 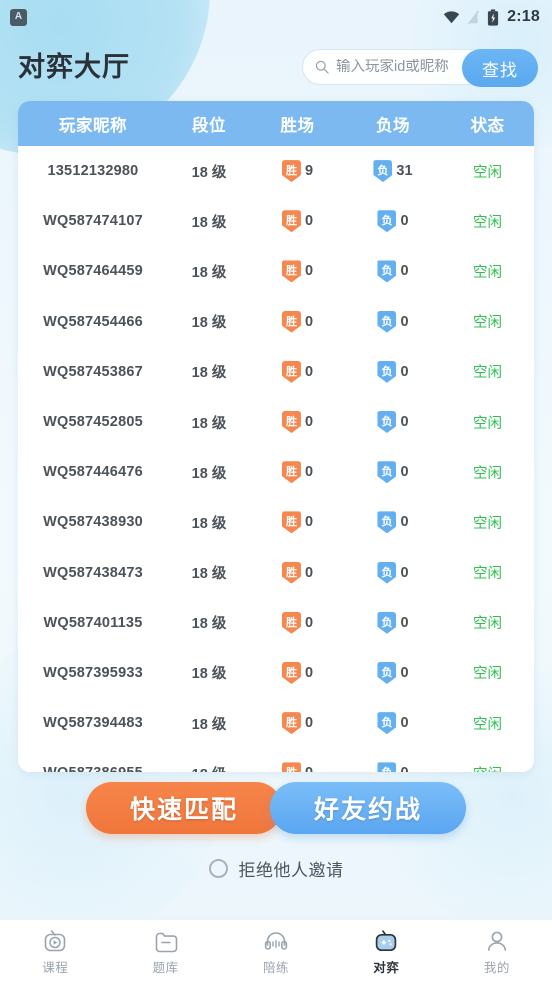 What do you see at coordinates (393, 125) in the screenshot?
I see `column-header-losses: 负场` at bounding box center [393, 125].